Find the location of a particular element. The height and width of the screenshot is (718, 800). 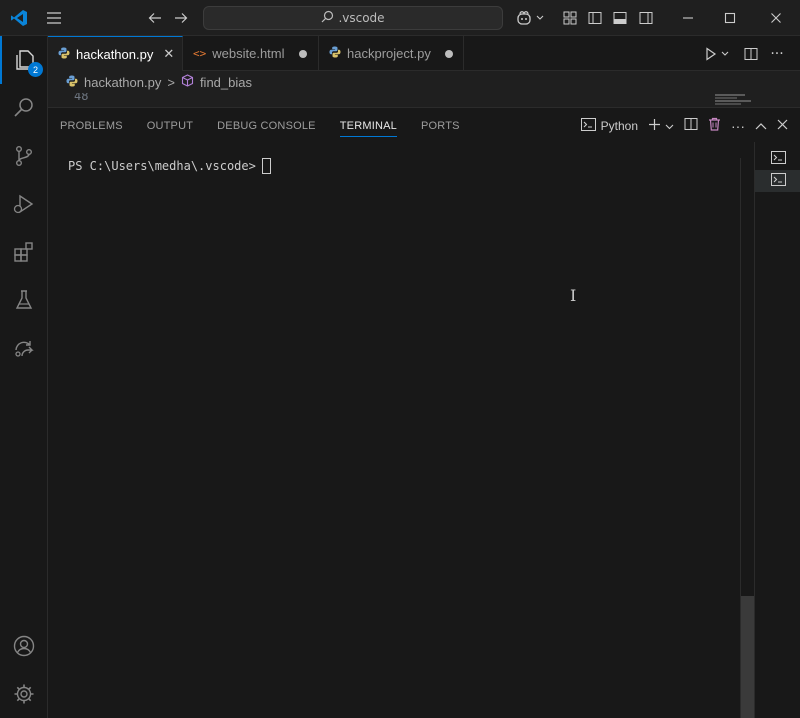

terminal-prompt: PS C:\Users\medha\.vscode> is located at coordinates (162, 166).